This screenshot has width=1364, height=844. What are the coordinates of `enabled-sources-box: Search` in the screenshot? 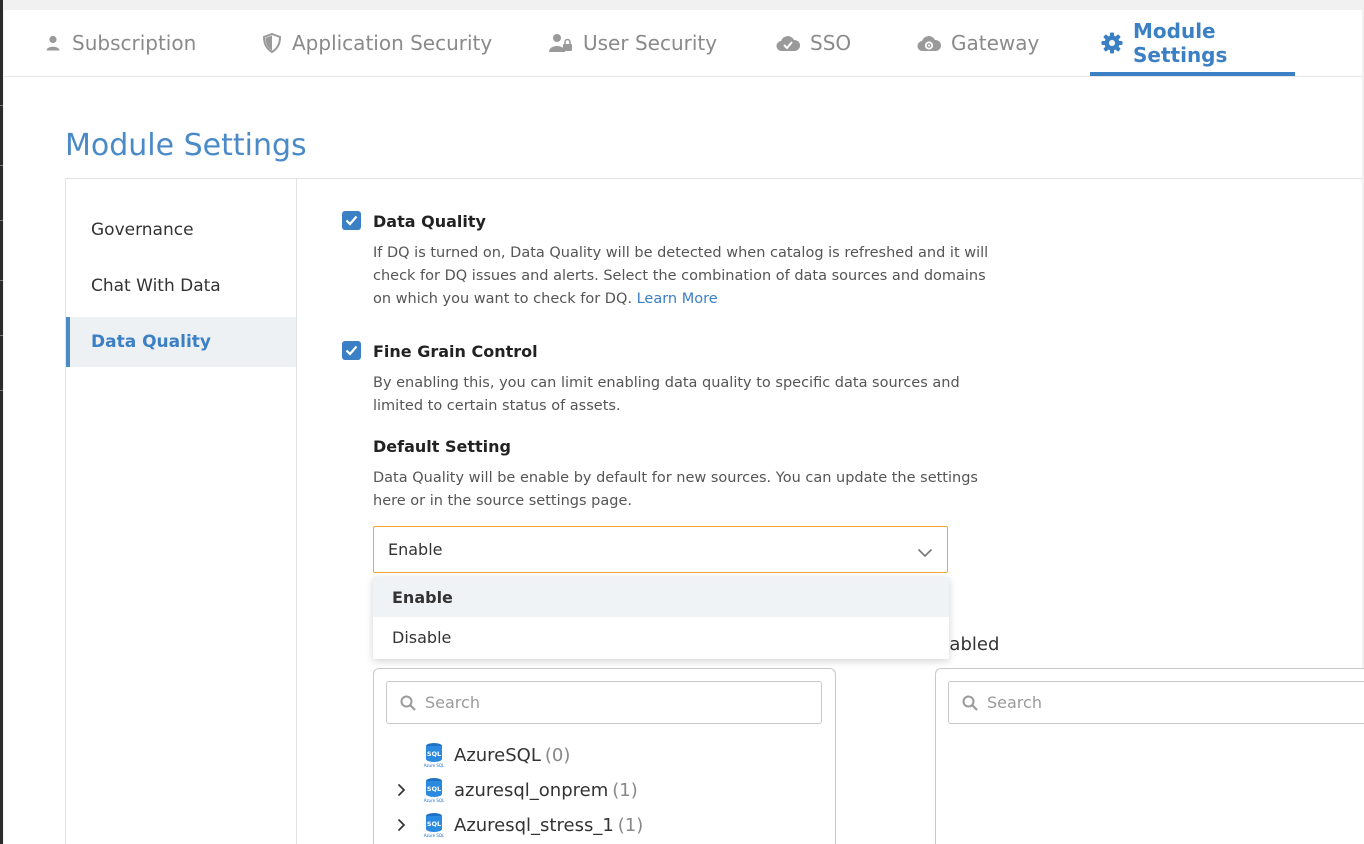 It's located at (1149, 756).